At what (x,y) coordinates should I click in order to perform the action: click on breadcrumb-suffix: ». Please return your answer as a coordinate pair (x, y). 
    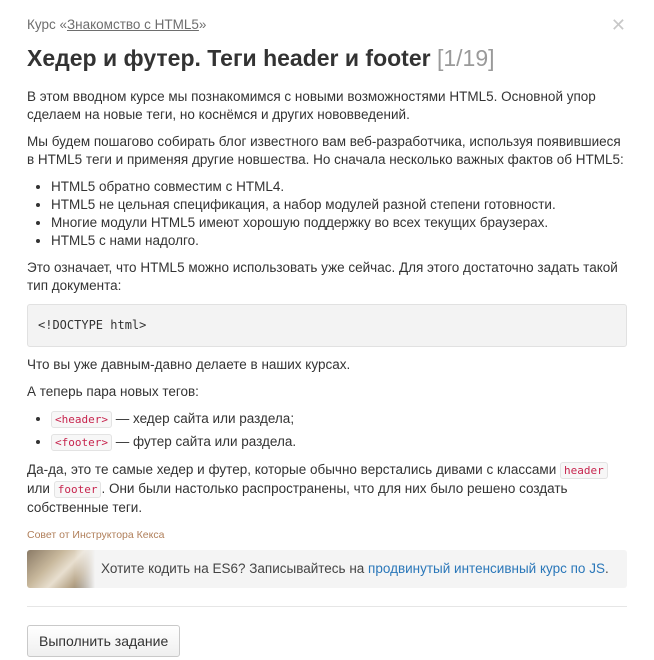
    Looking at the image, I should click on (202, 24).